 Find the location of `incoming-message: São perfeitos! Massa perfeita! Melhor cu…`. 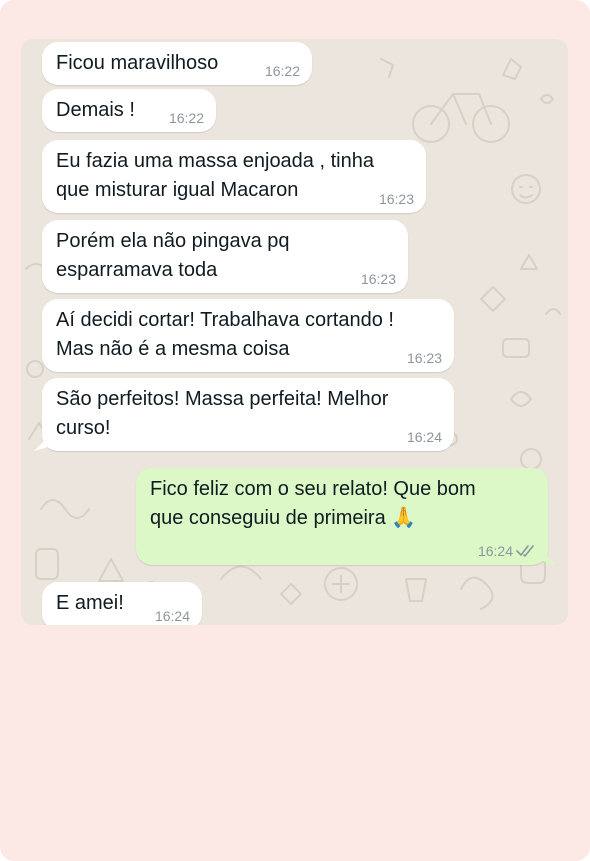

incoming-message: São perfeitos! Massa perfeita! Melhor cu… is located at coordinates (244, 414).